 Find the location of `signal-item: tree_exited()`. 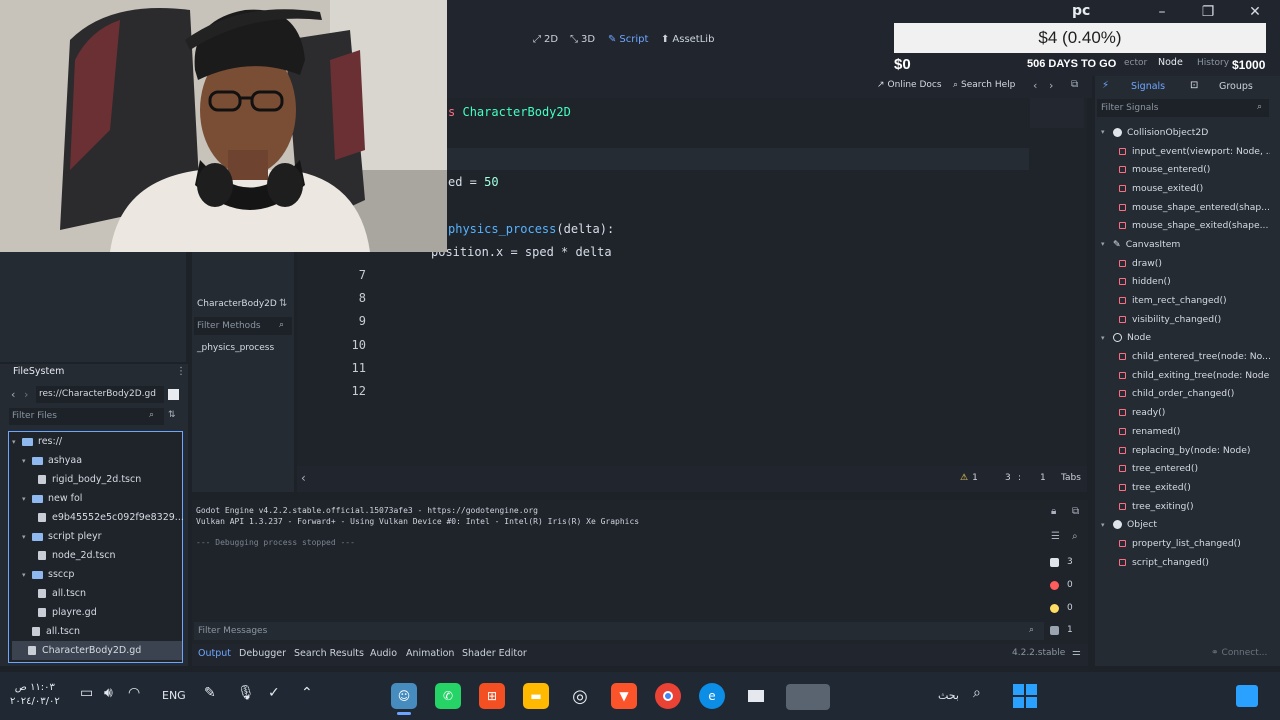

signal-item: tree_exited() is located at coordinates (1182, 487).